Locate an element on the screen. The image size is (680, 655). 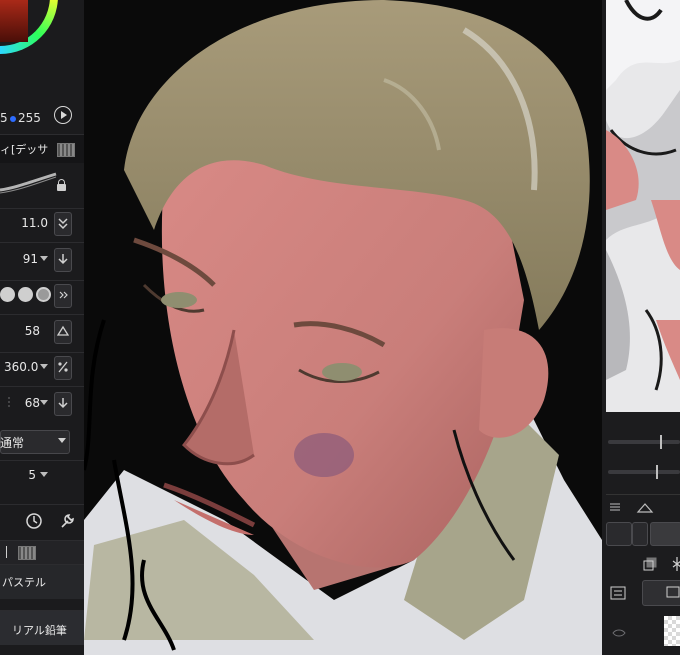
divider is located at coordinates (643, 494).